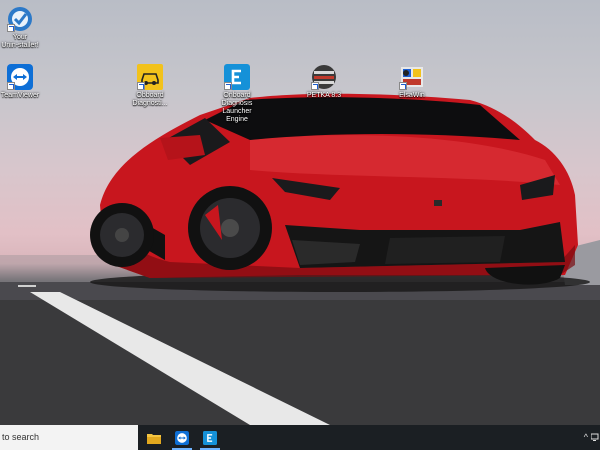 This screenshot has width=600, height=450. I want to click on desktop-icon-label: Launcher, so click(237, 111).